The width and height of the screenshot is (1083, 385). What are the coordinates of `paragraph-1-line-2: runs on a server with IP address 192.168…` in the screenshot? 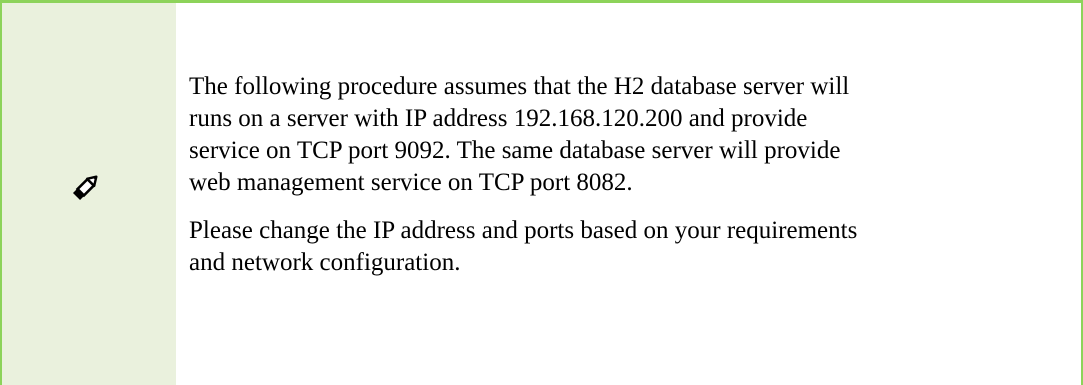 It's located at (498, 118).